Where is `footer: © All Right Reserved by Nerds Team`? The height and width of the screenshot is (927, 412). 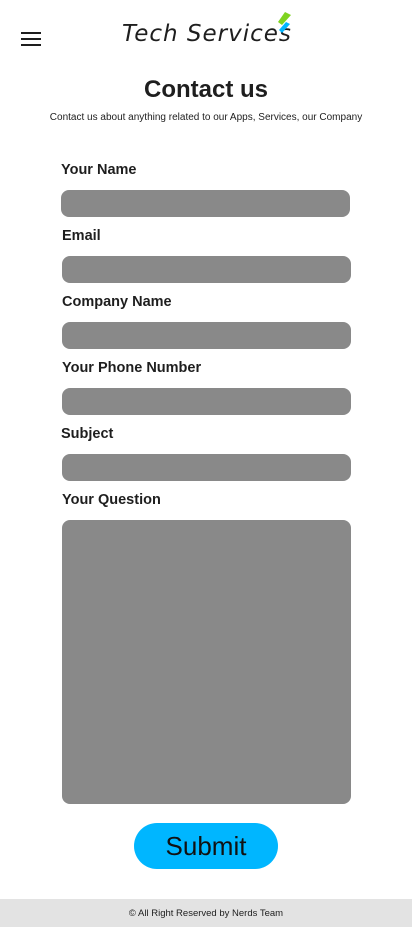
footer: © All Right Reserved by Nerds Team is located at coordinates (206, 913).